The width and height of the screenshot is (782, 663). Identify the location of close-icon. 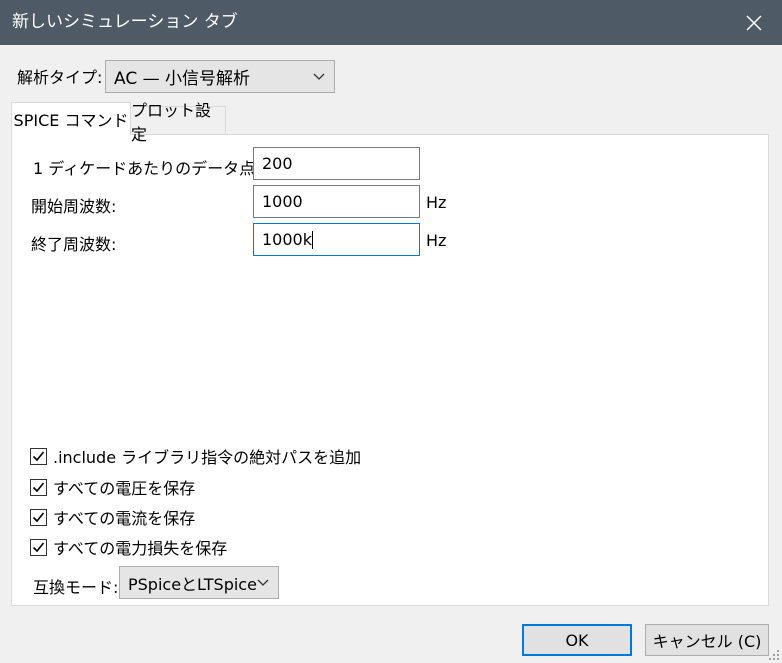
(754, 22).